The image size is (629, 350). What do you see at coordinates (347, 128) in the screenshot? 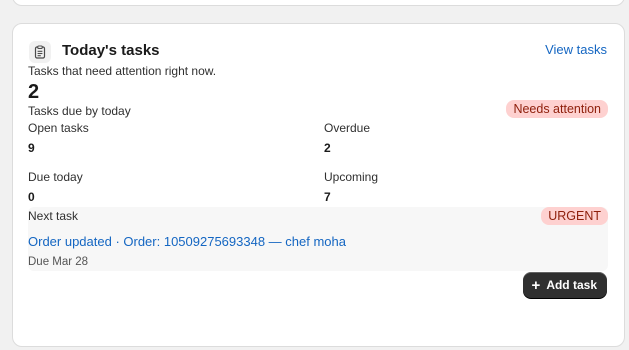
I see `overdue-label: Overdue` at bounding box center [347, 128].